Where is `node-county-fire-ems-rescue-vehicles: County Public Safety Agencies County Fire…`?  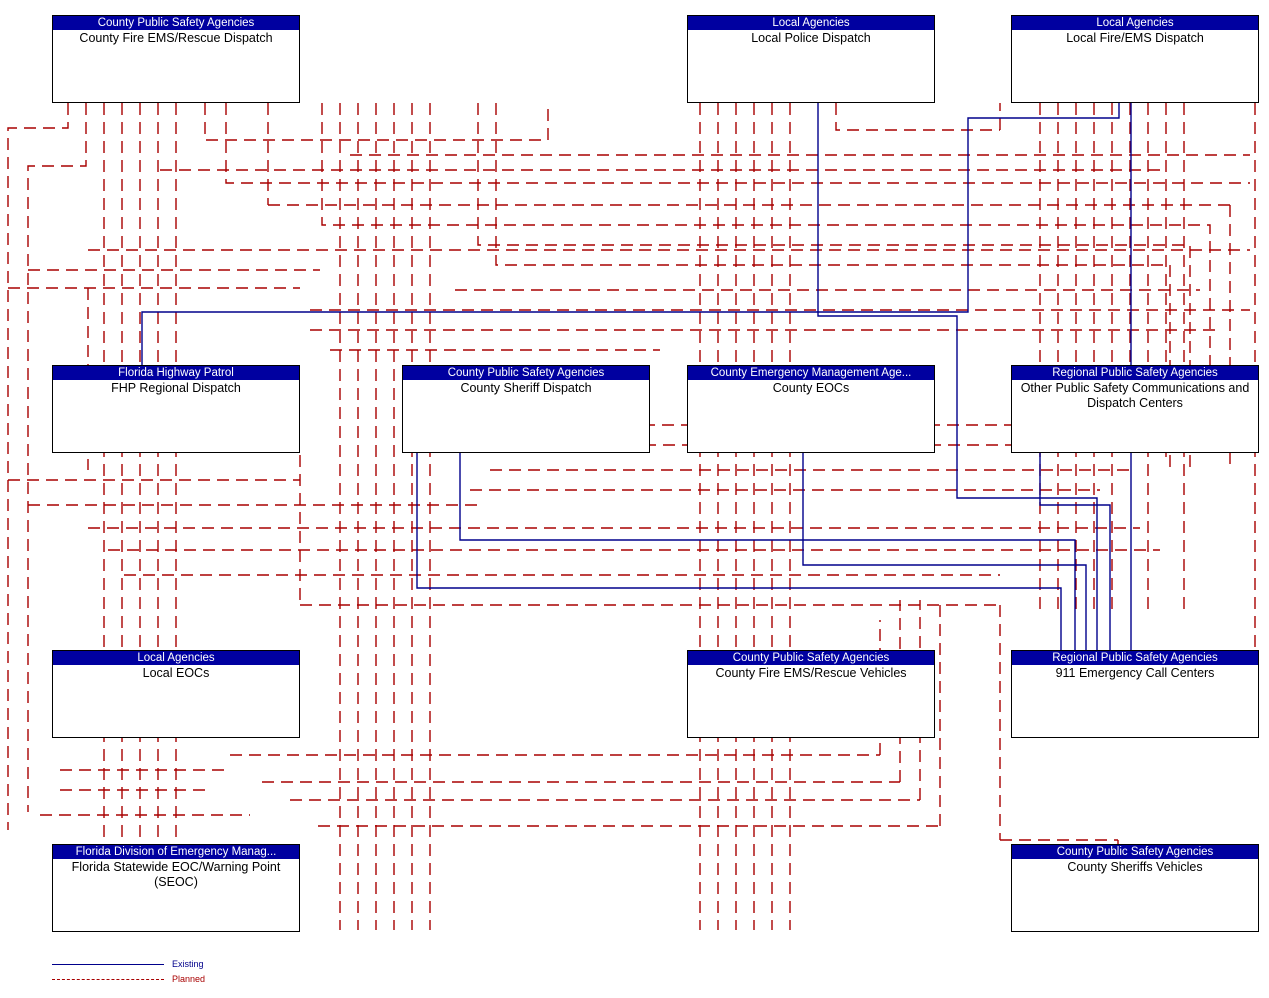 node-county-fire-ems-rescue-vehicles: County Public Safety Agencies County Fire… is located at coordinates (811, 694).